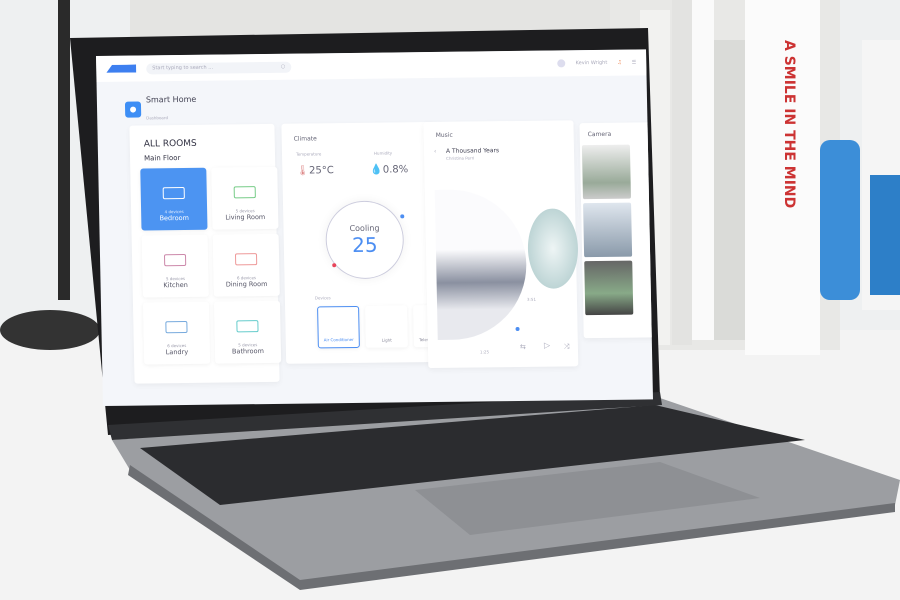 Image resolution: width=900 pixels, height=600 pixels. Describe the element at coordinates (567, 346) in the screenshot. I see `shuffle-icon: ⤨` at that location.